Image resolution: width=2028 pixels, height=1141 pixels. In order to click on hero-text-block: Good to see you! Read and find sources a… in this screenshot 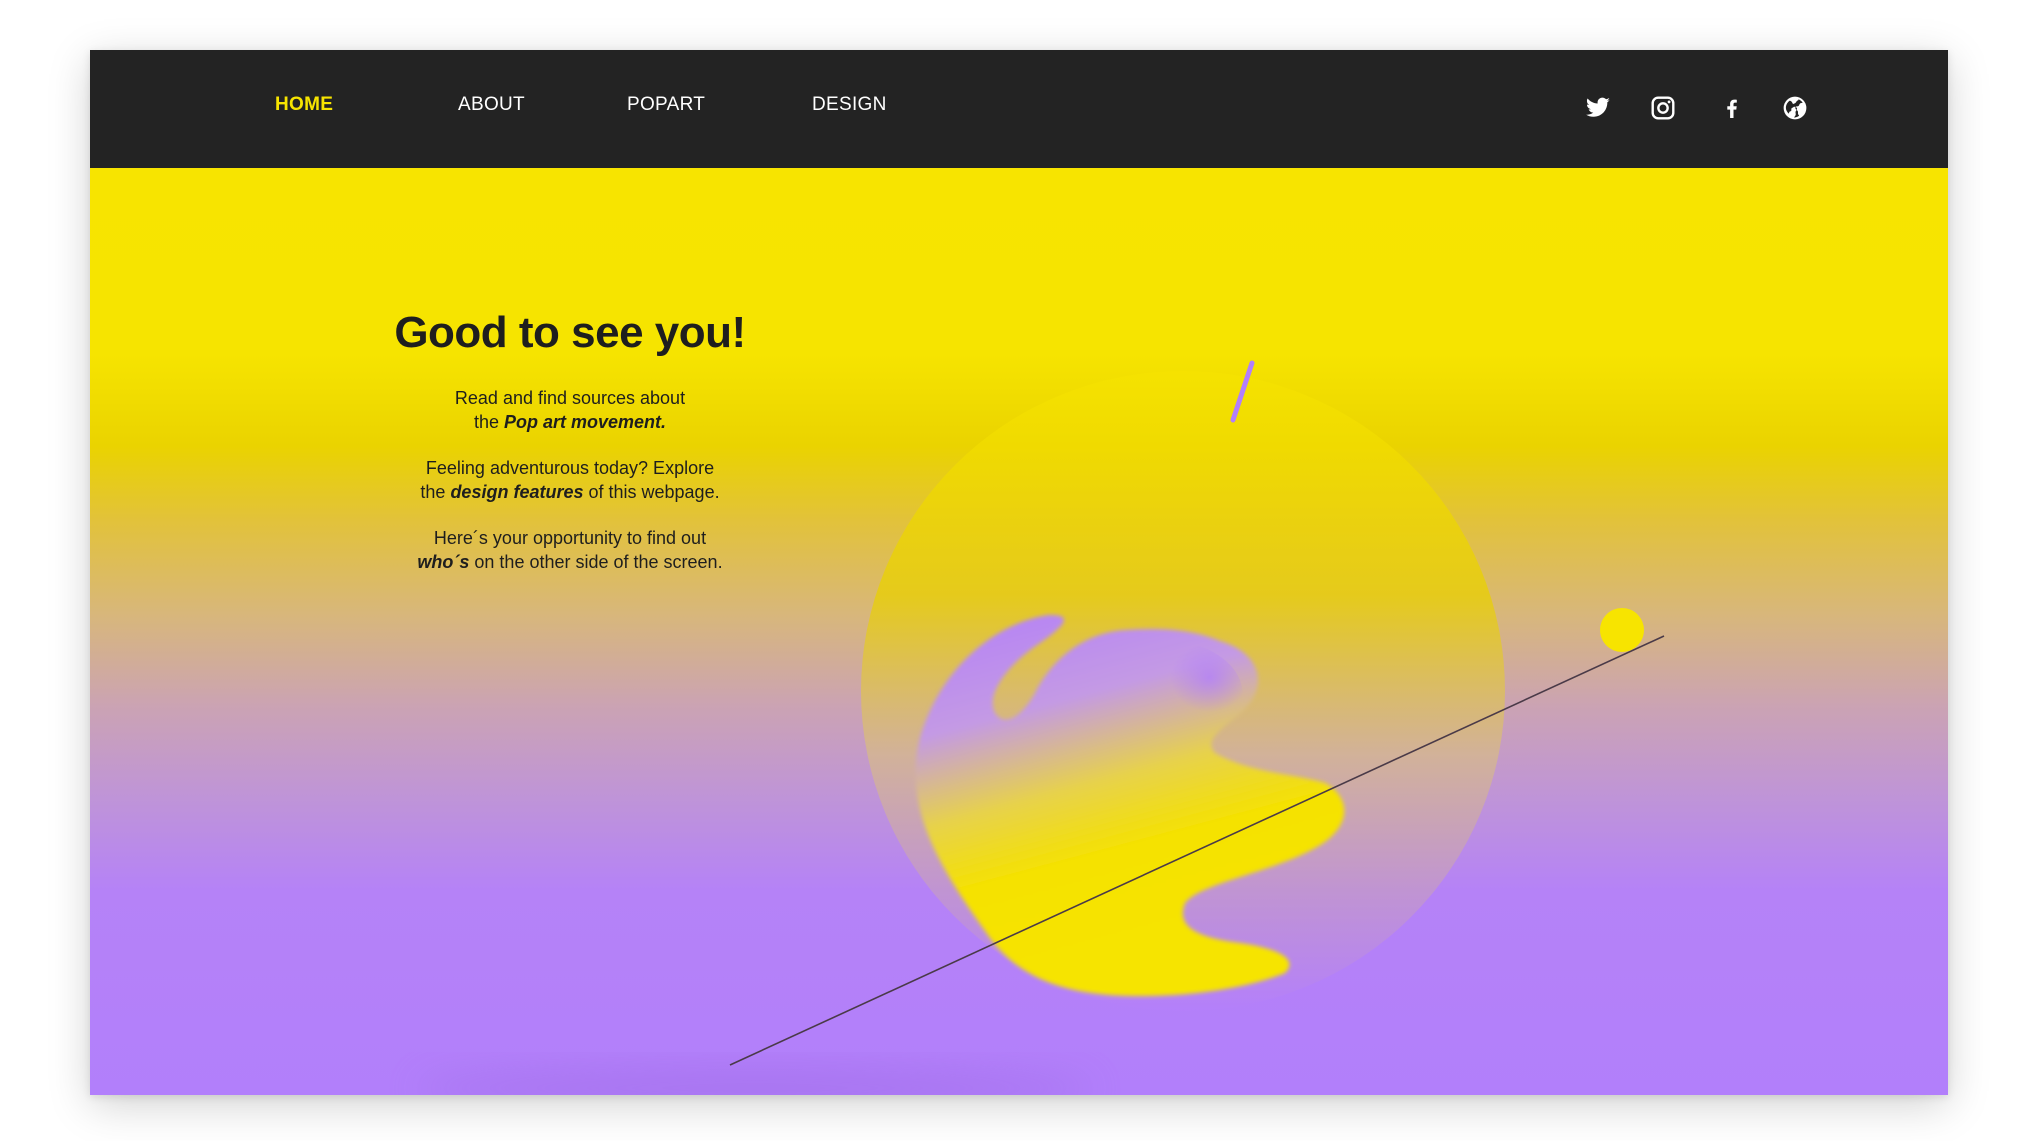, I will do `click(570, 452)`.